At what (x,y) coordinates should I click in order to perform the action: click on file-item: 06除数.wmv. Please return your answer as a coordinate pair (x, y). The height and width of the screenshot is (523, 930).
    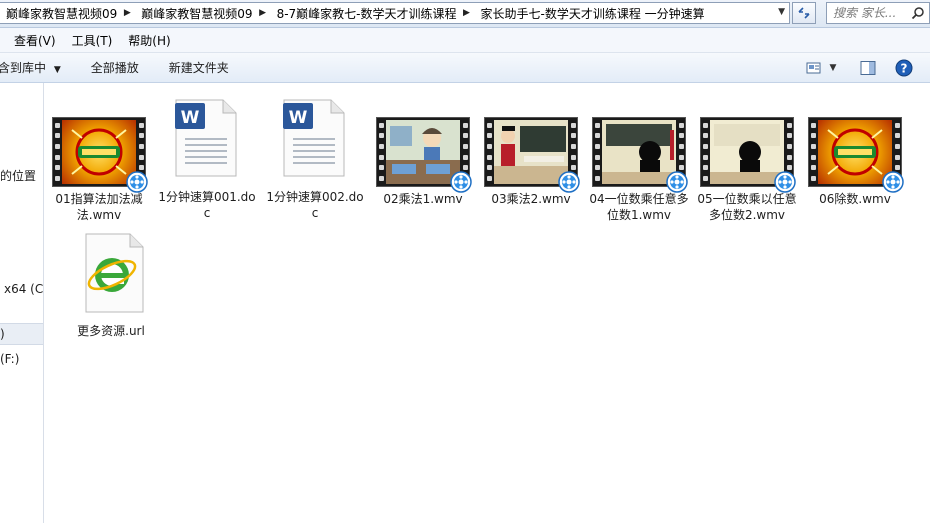
    Looking at the image, I should click on (855, 160).